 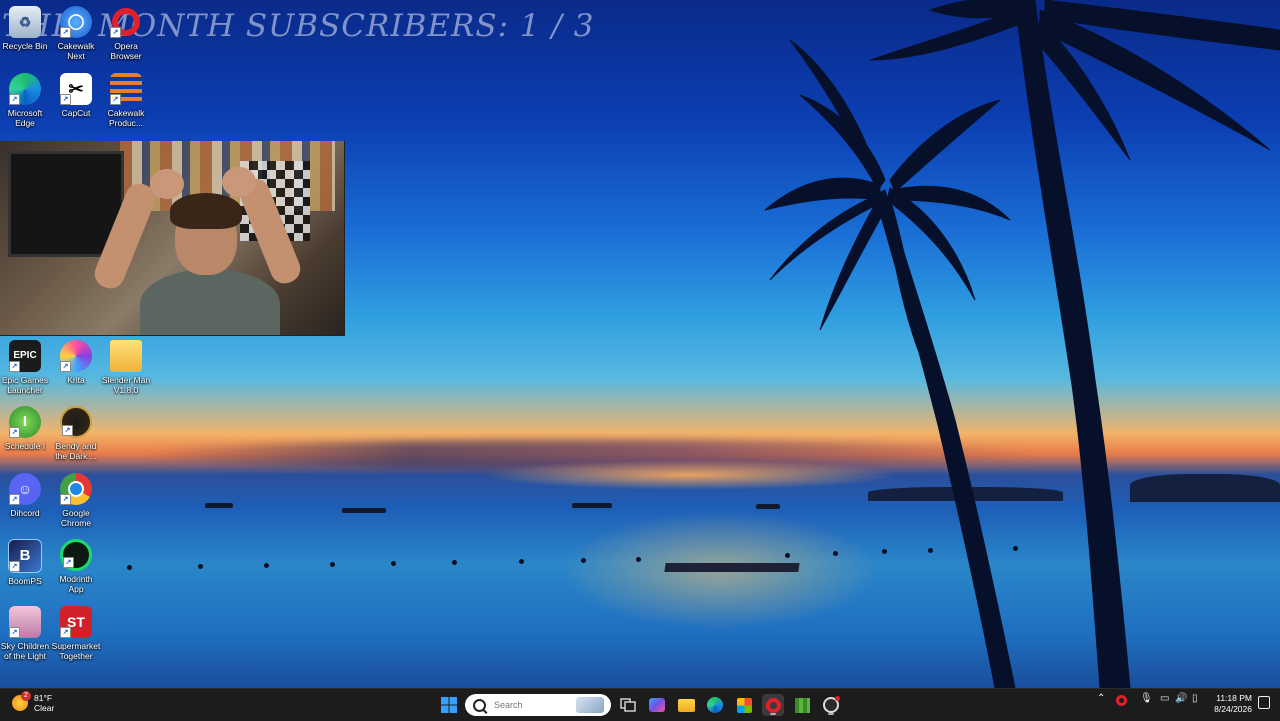 I want to click on edge-icon, so click(x=715, y=705).